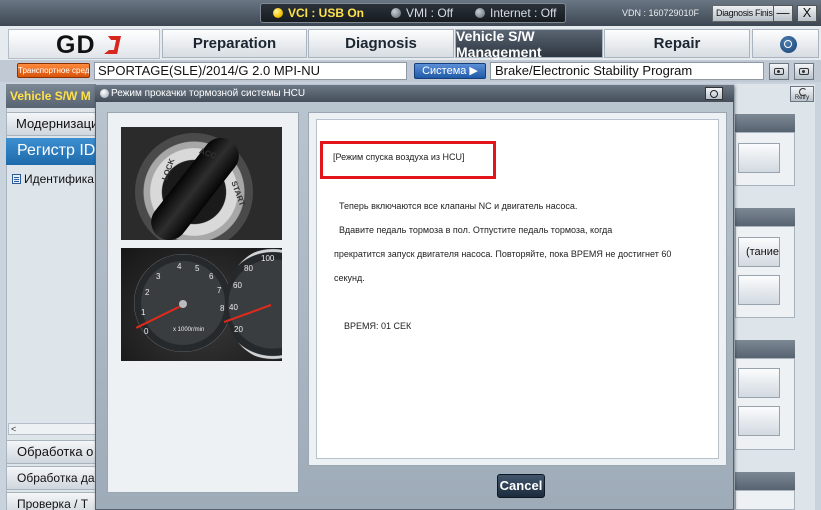 This screenshot has width=821, height=510. Describe the element at coordinates (76, 45) in the screenshot. I see `logo-text: GD` at that location.